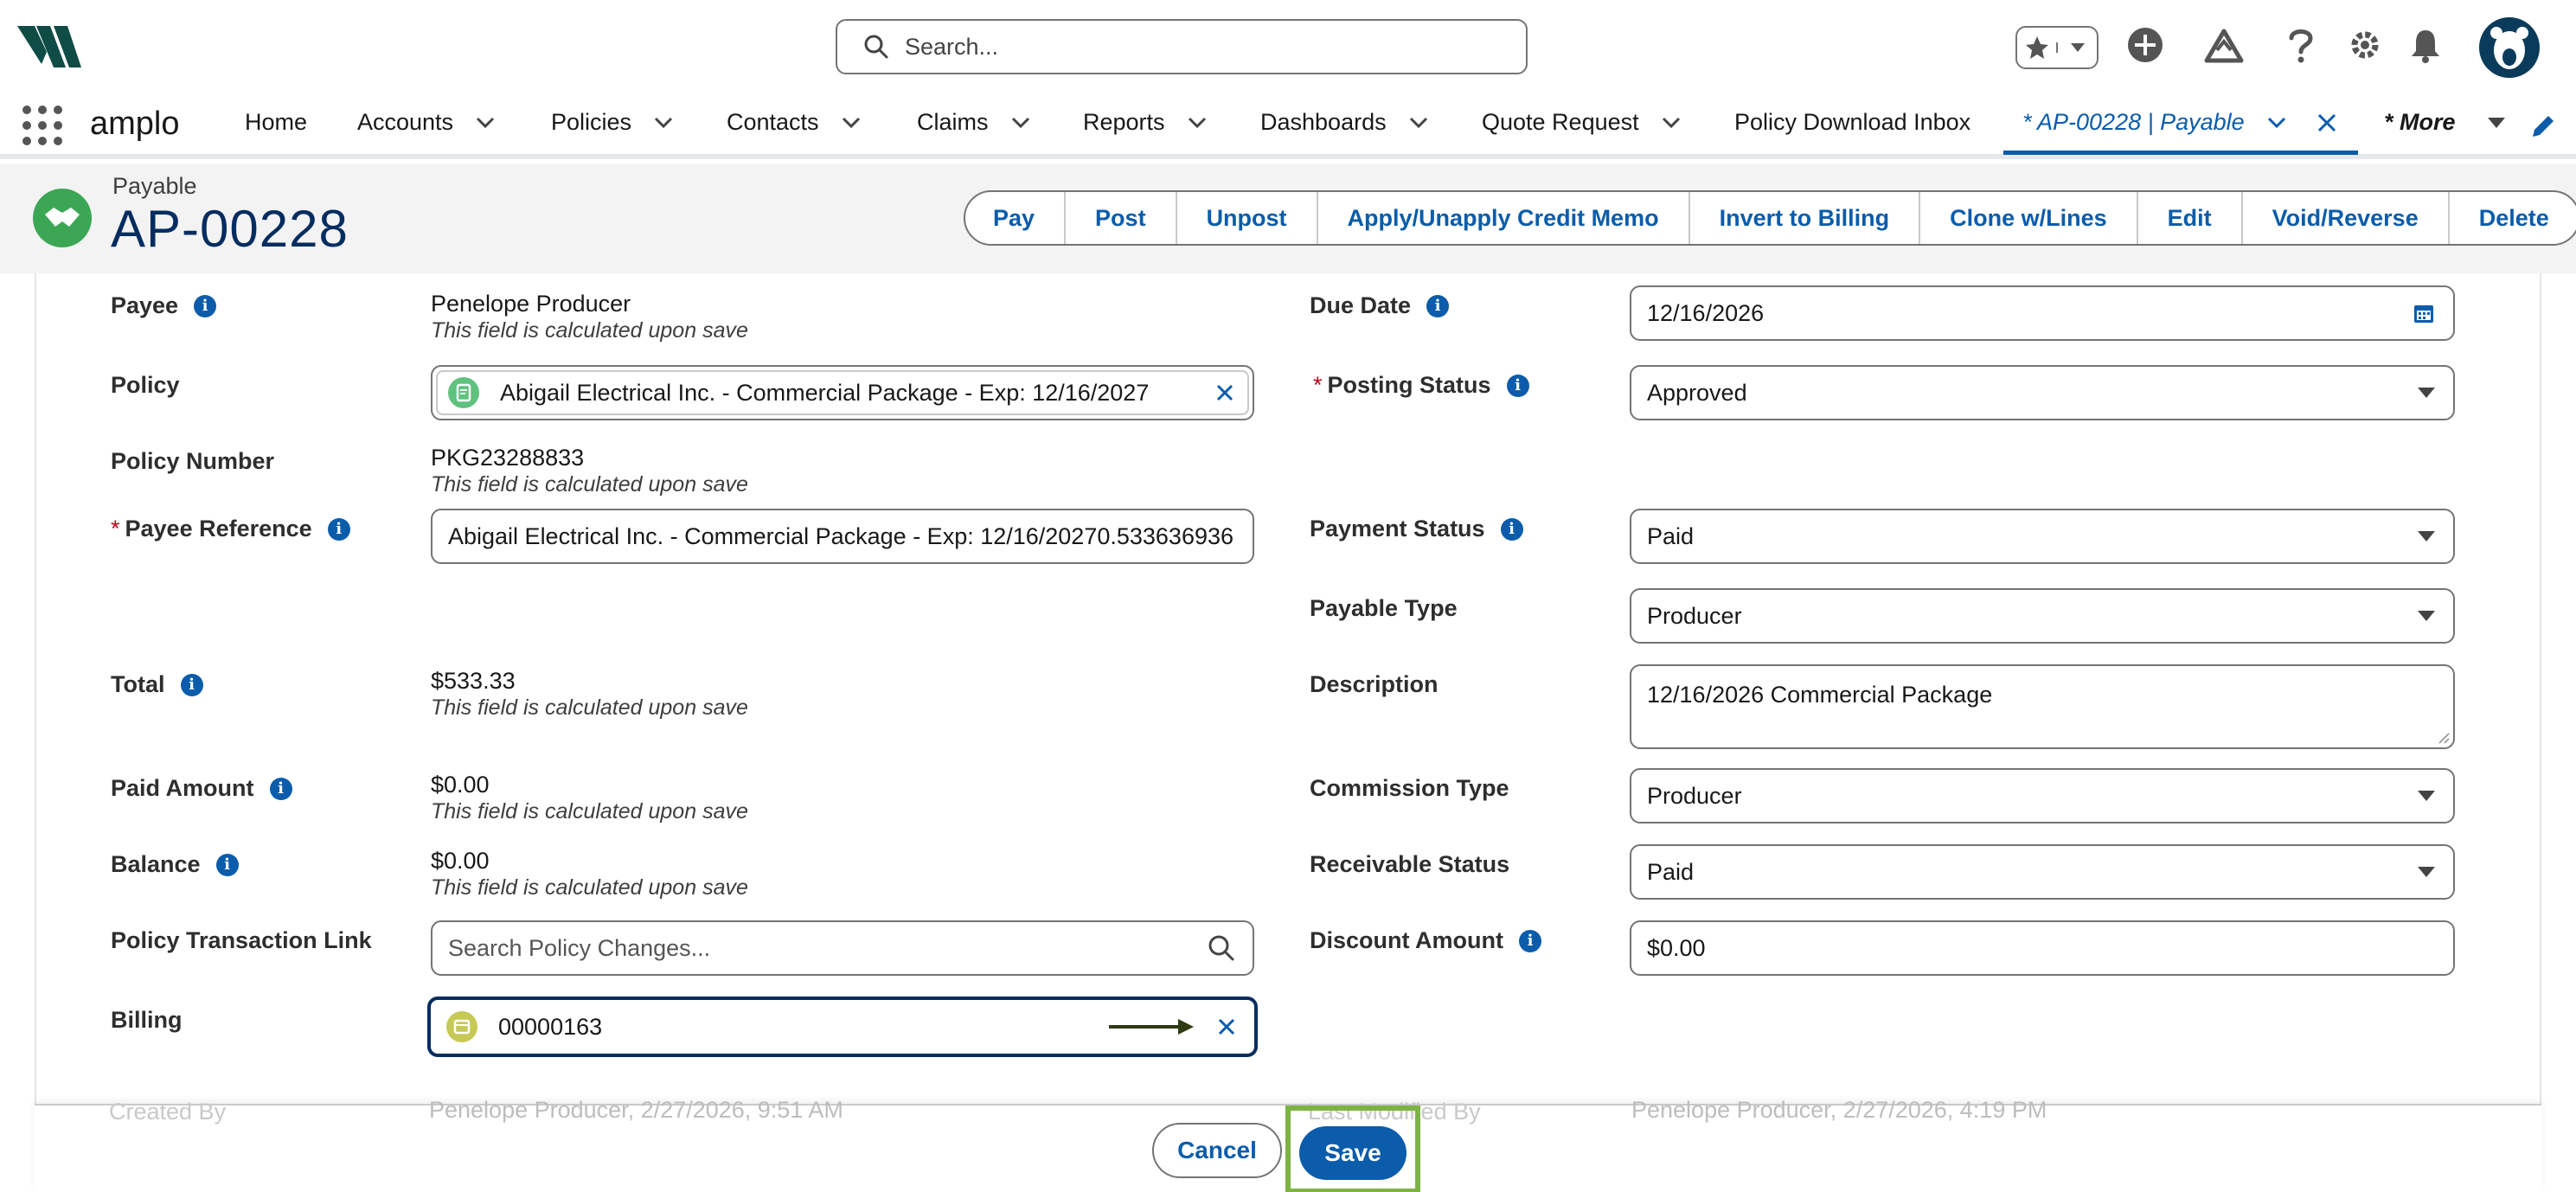  Describe the element at coordinates (1344, 122) in the screenshot. I see `nav-item-dashboards: Dashboards` at that location.